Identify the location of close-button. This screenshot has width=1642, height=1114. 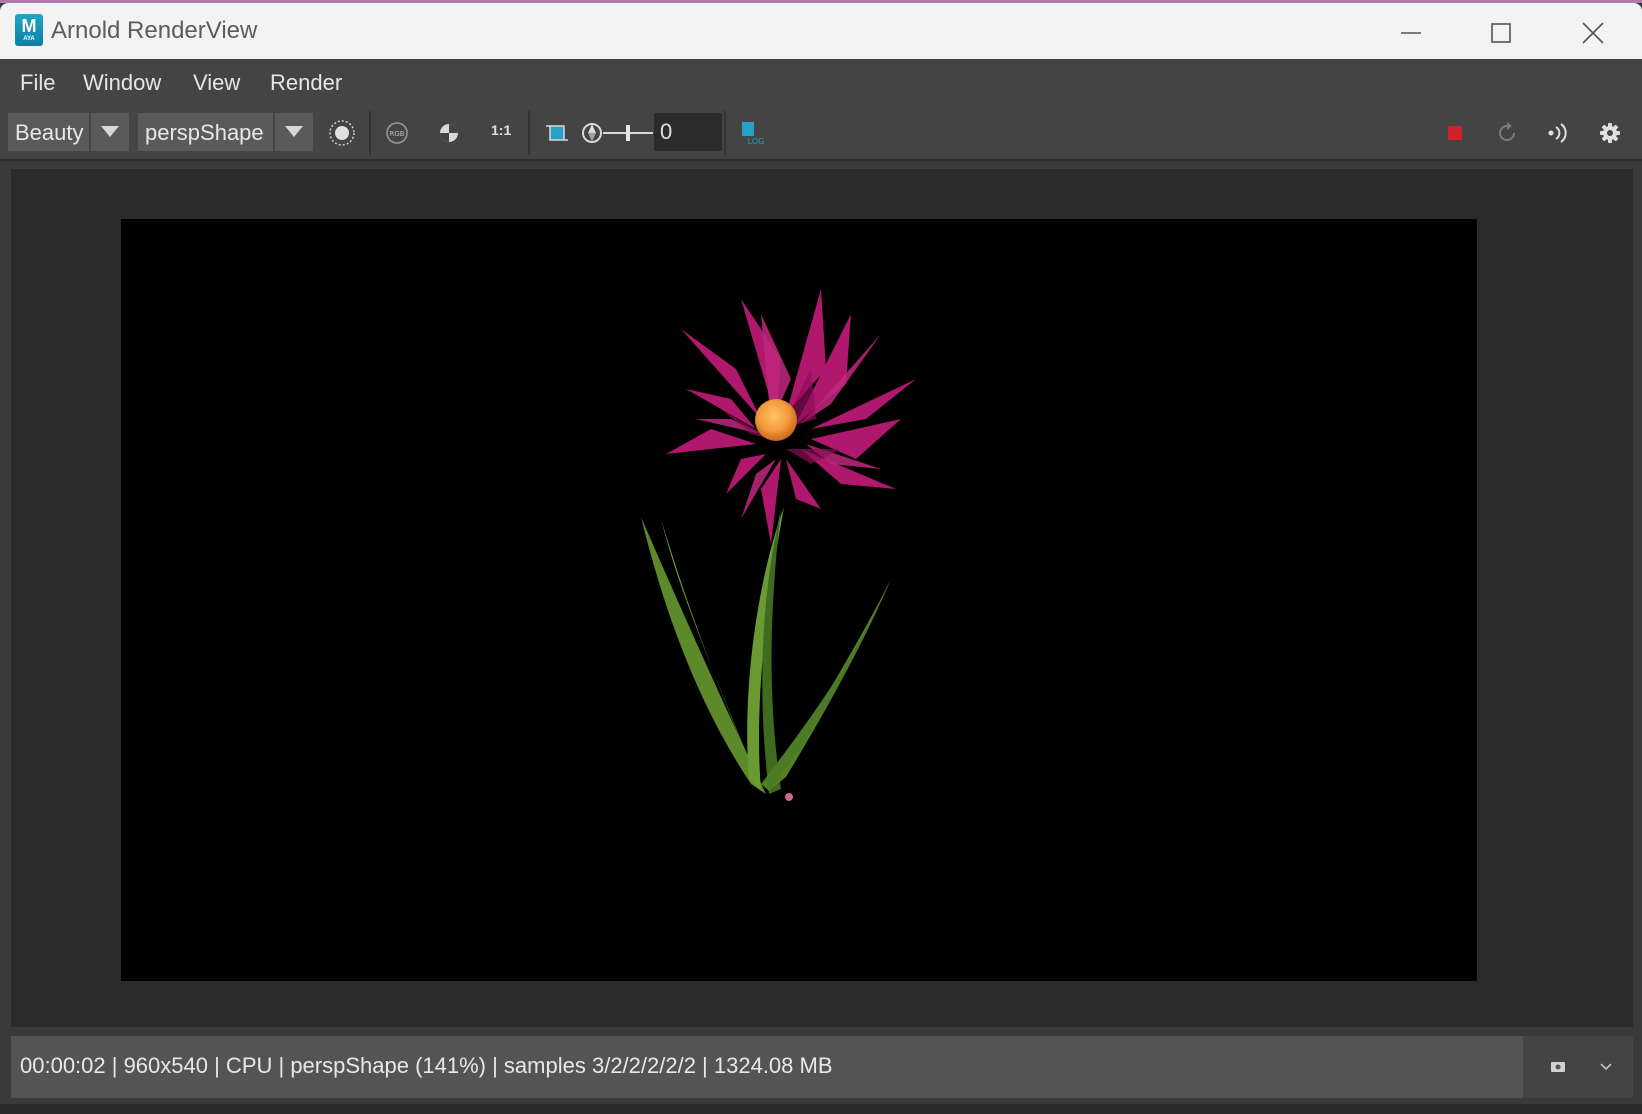
(1593, 33).